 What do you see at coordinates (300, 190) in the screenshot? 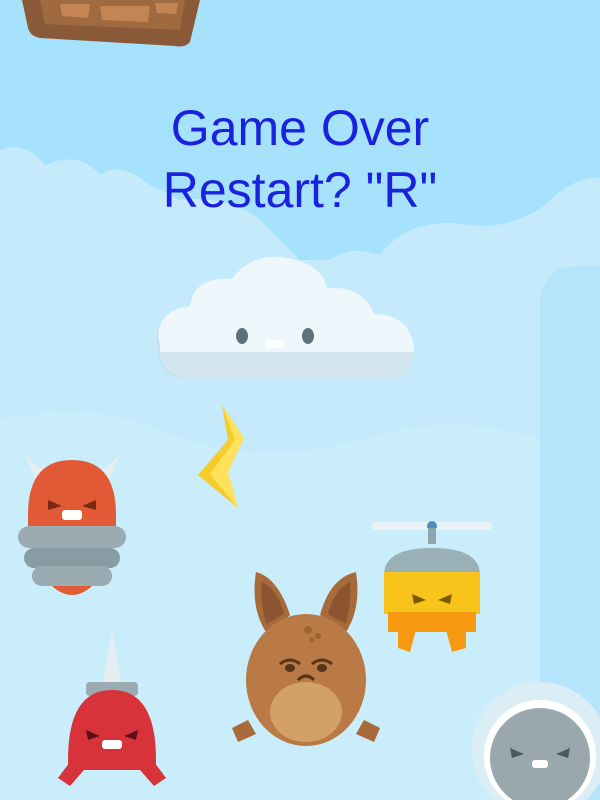
I see `restart-prompt: Restart? "R"` at bounding box center [300, 190].